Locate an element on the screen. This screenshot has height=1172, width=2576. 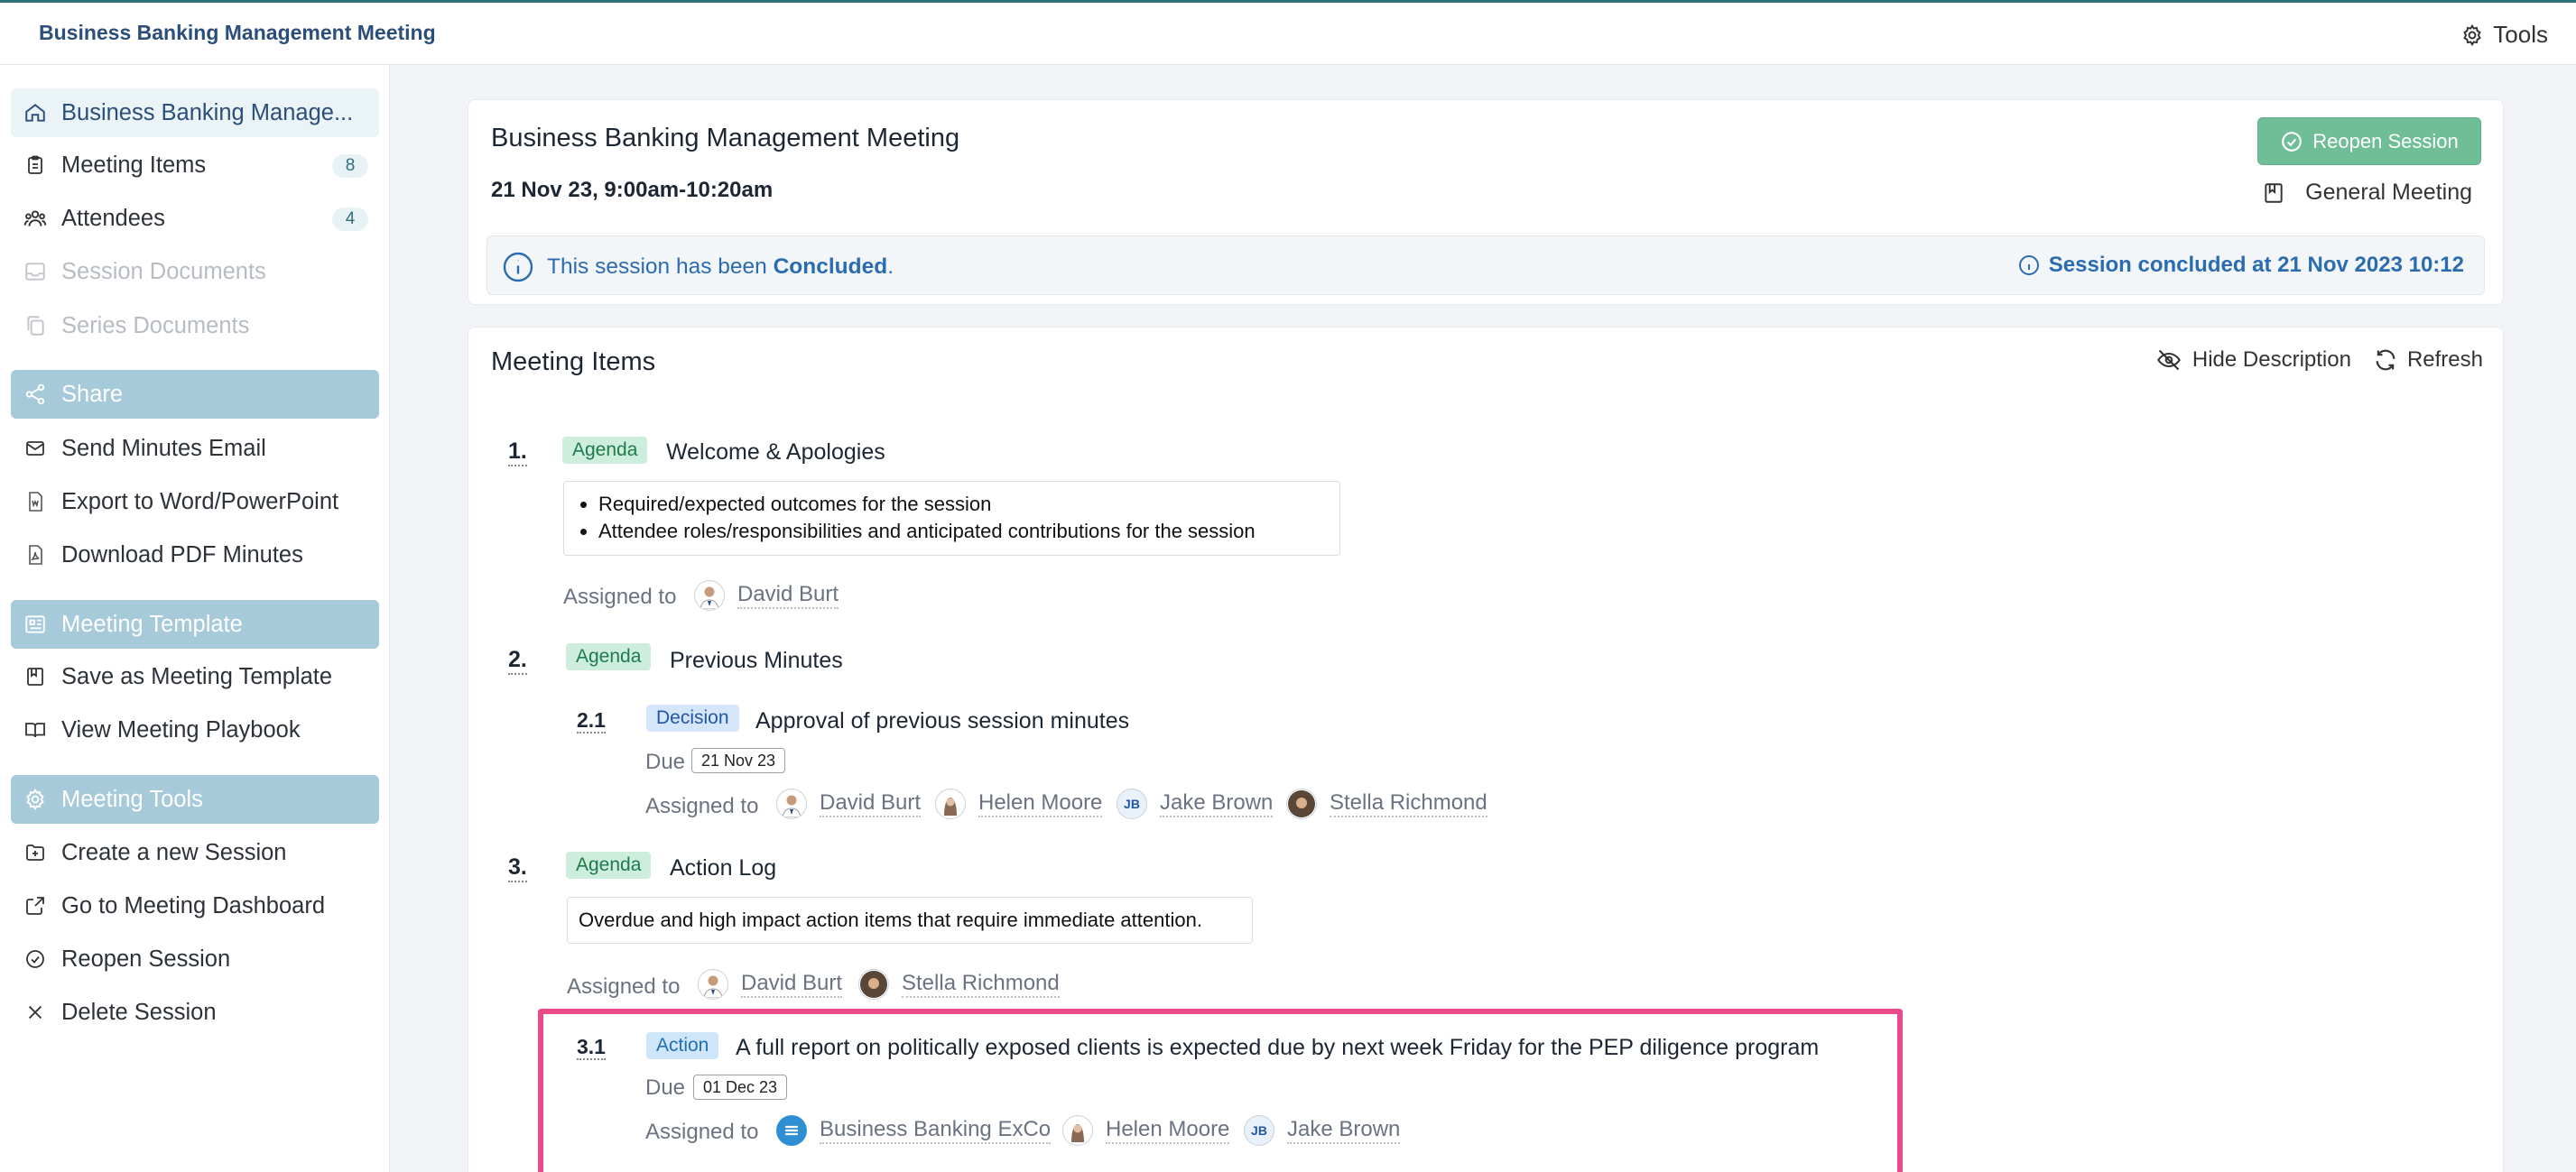
sidebar-item-save-template: Save as Meeting Template is located at coordinates (195, 676).